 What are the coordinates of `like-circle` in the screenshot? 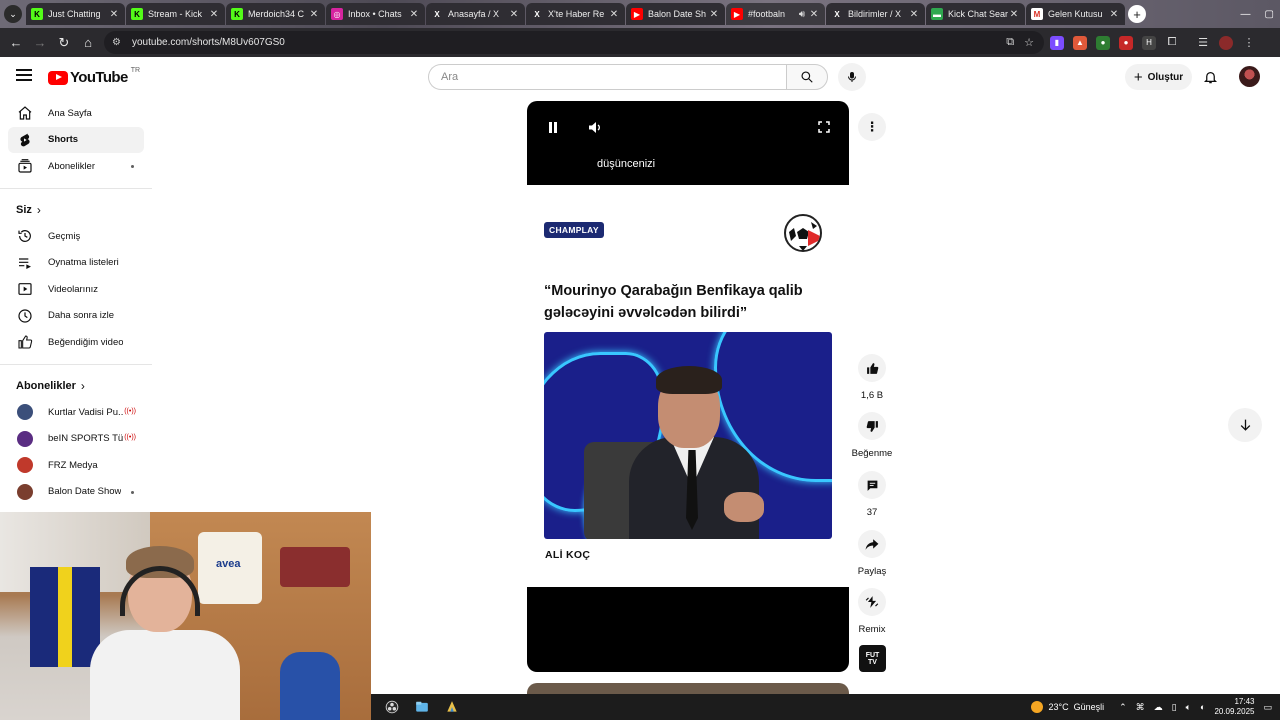 It's located at (872, 368).